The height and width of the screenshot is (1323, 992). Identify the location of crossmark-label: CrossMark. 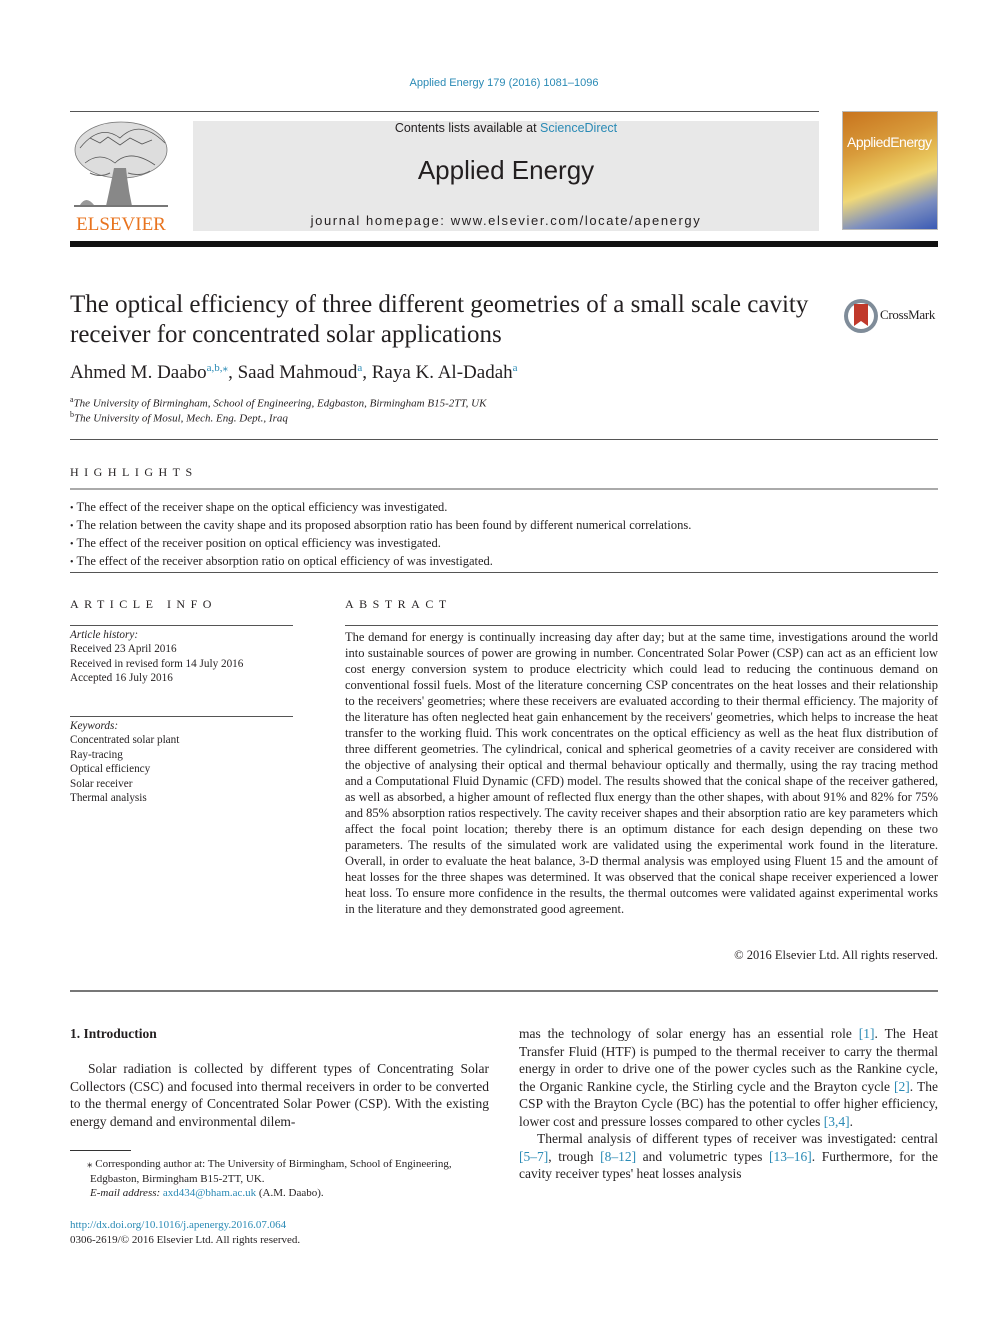
(907, 315).